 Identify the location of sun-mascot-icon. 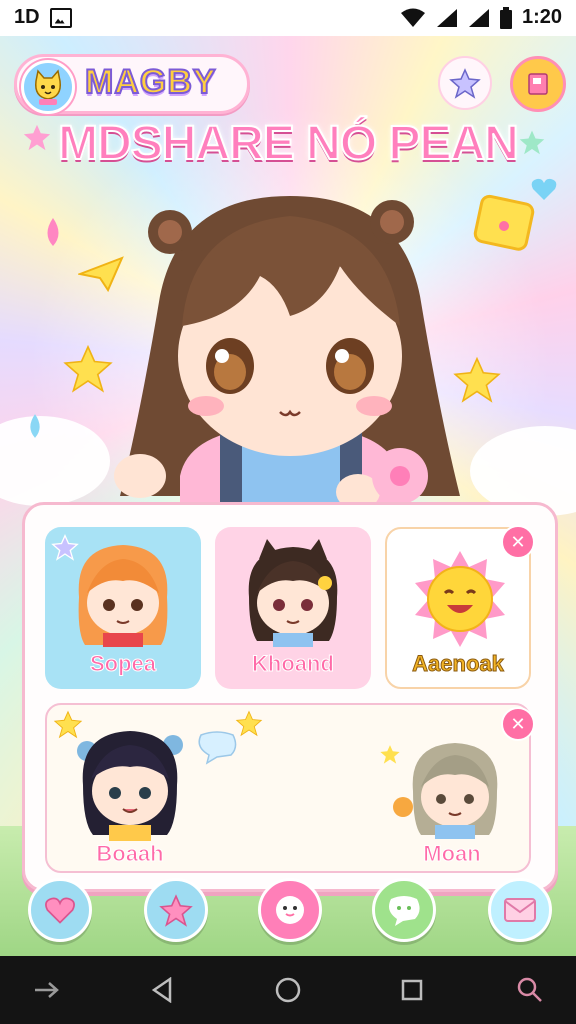
(460, 599).